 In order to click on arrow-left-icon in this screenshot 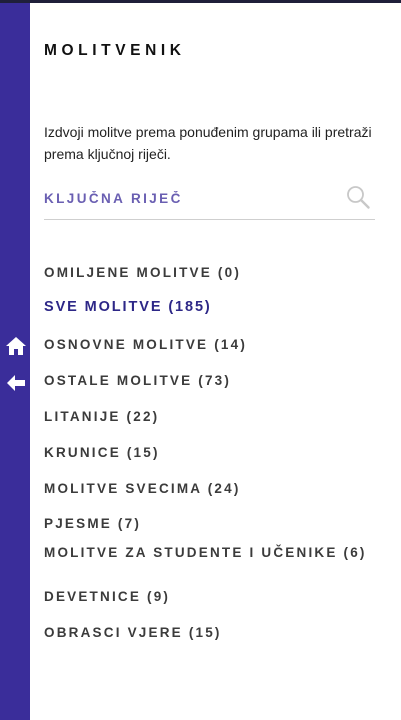, I will do `click(16, 383)`.